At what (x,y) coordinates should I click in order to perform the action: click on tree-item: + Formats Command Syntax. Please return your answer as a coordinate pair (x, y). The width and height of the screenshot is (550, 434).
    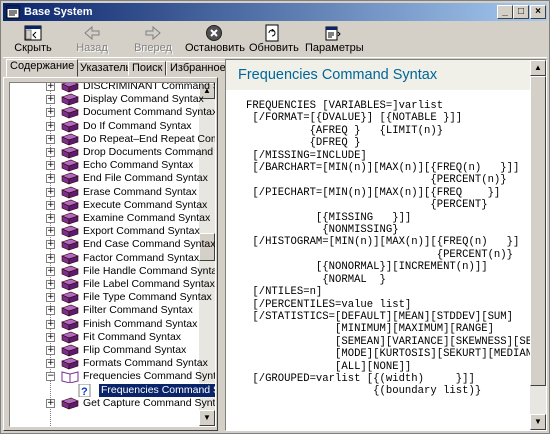
    Looking at the image, I should click on (110, 363).